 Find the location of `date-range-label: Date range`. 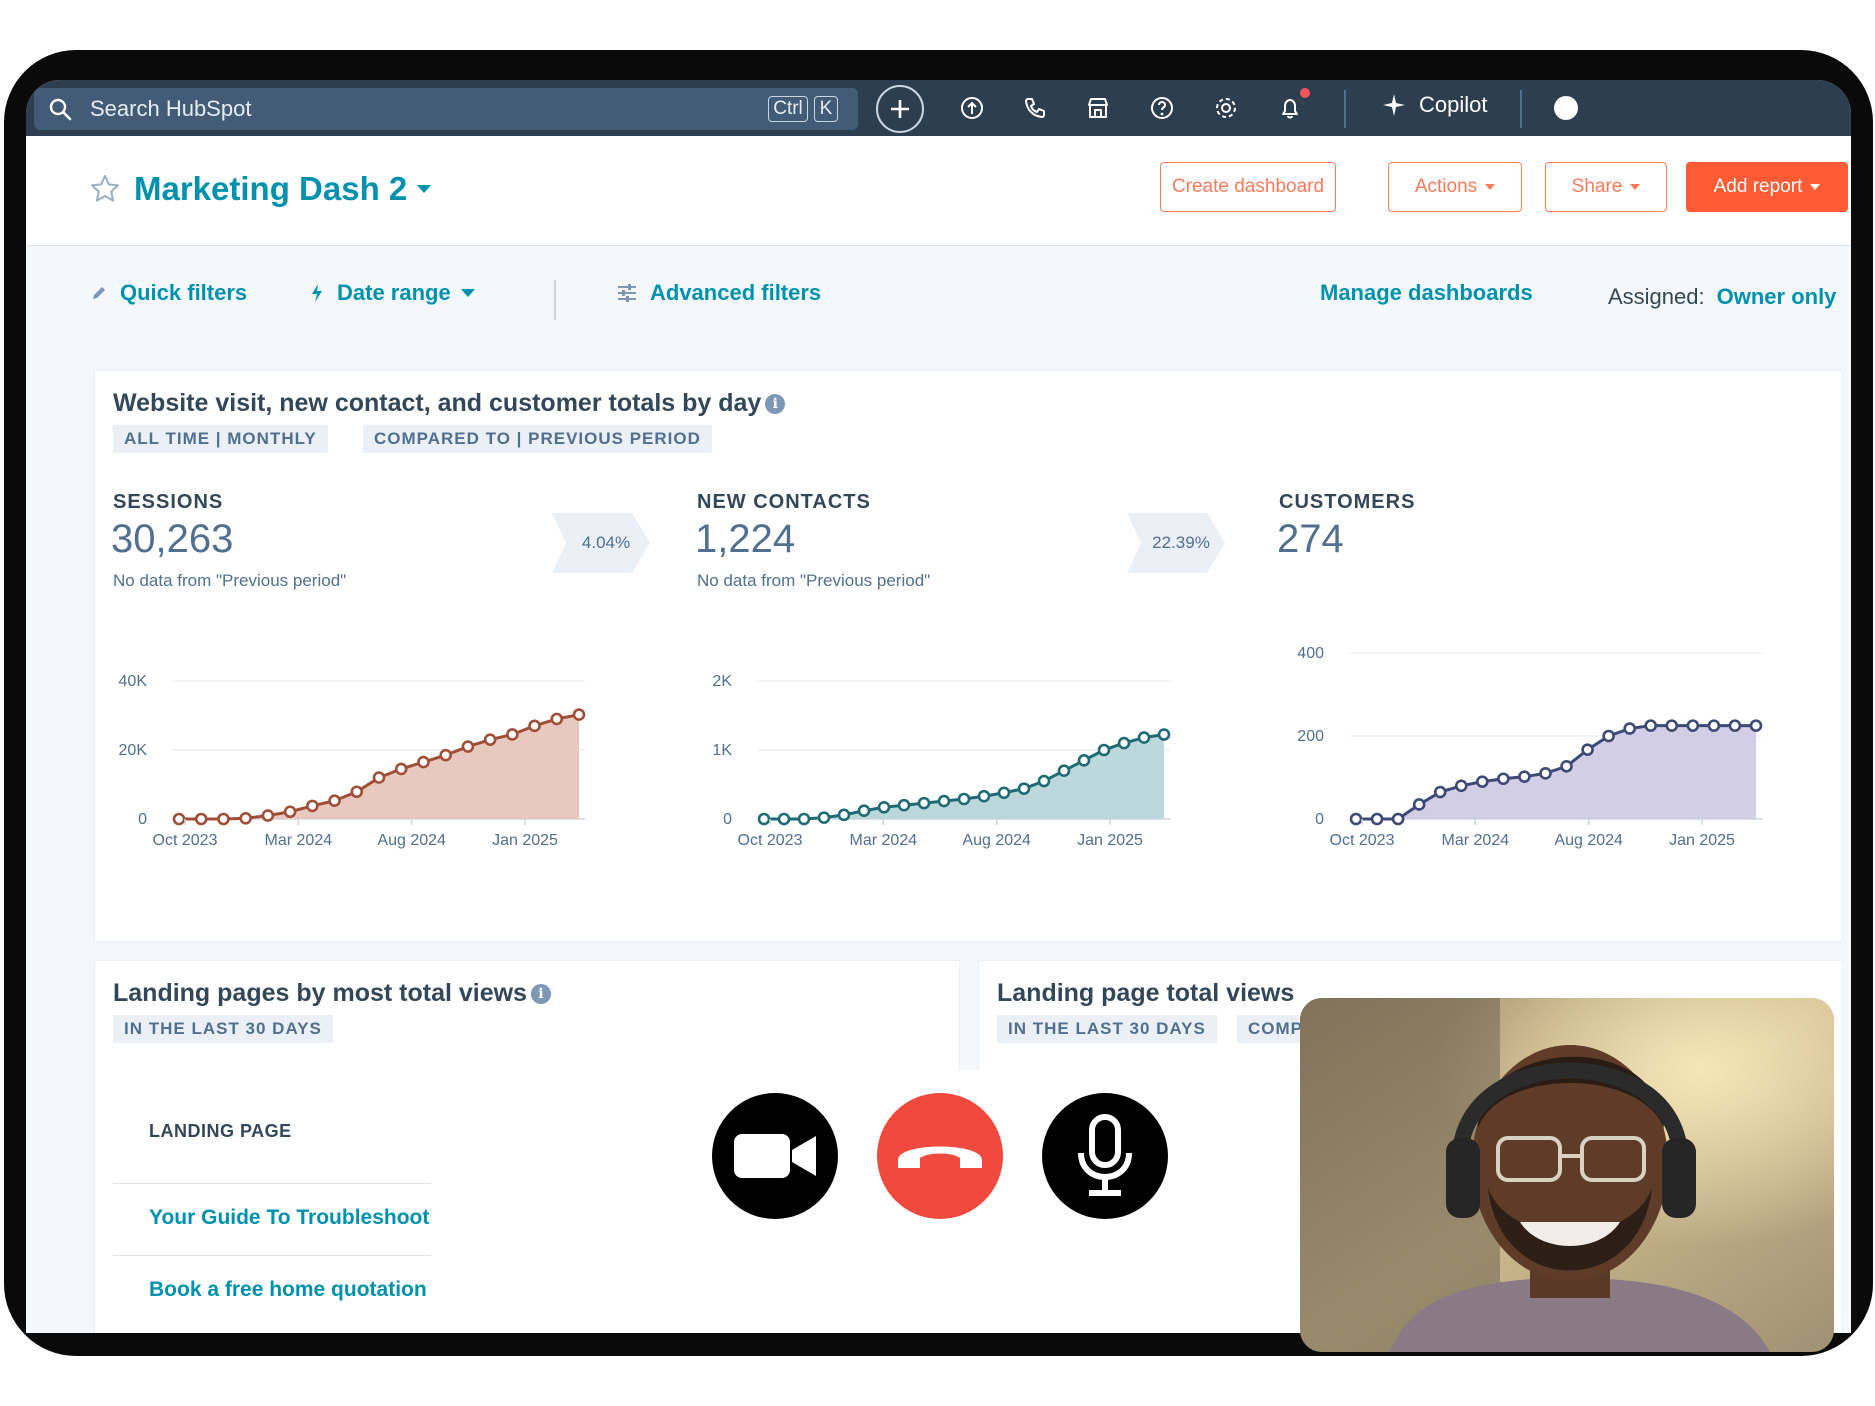

date-range-label: Date range is located at coordinates (394, 292).